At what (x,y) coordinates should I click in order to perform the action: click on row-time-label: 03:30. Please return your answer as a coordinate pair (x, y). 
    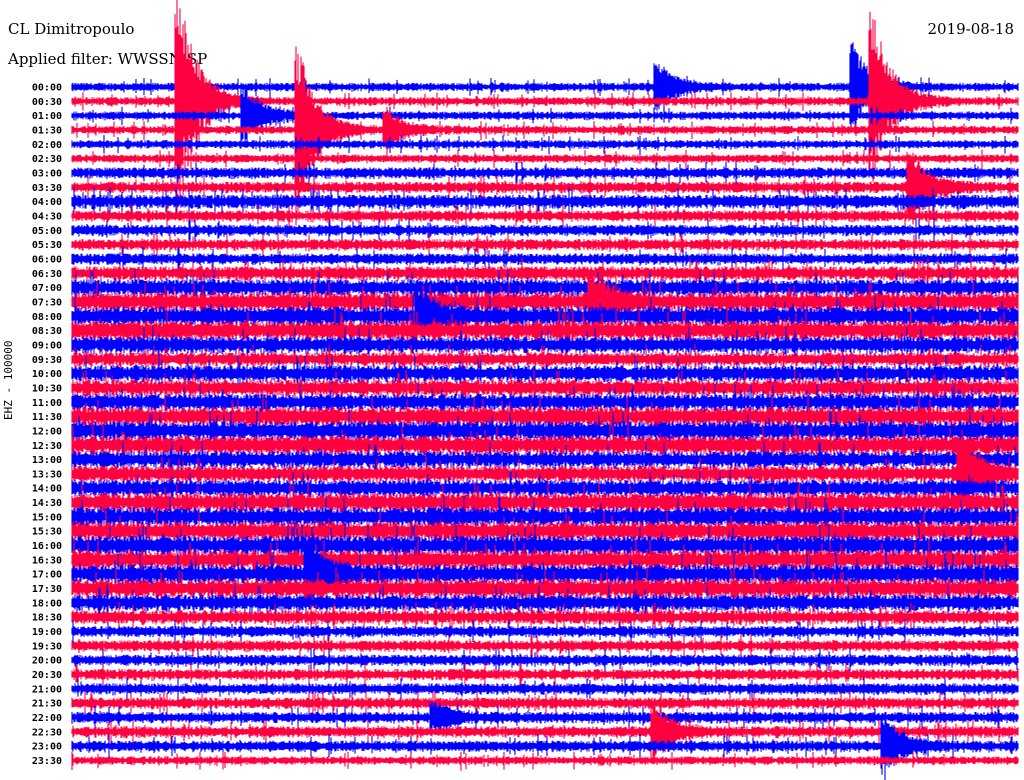
    Looking at the image, I should click on (47, 188).